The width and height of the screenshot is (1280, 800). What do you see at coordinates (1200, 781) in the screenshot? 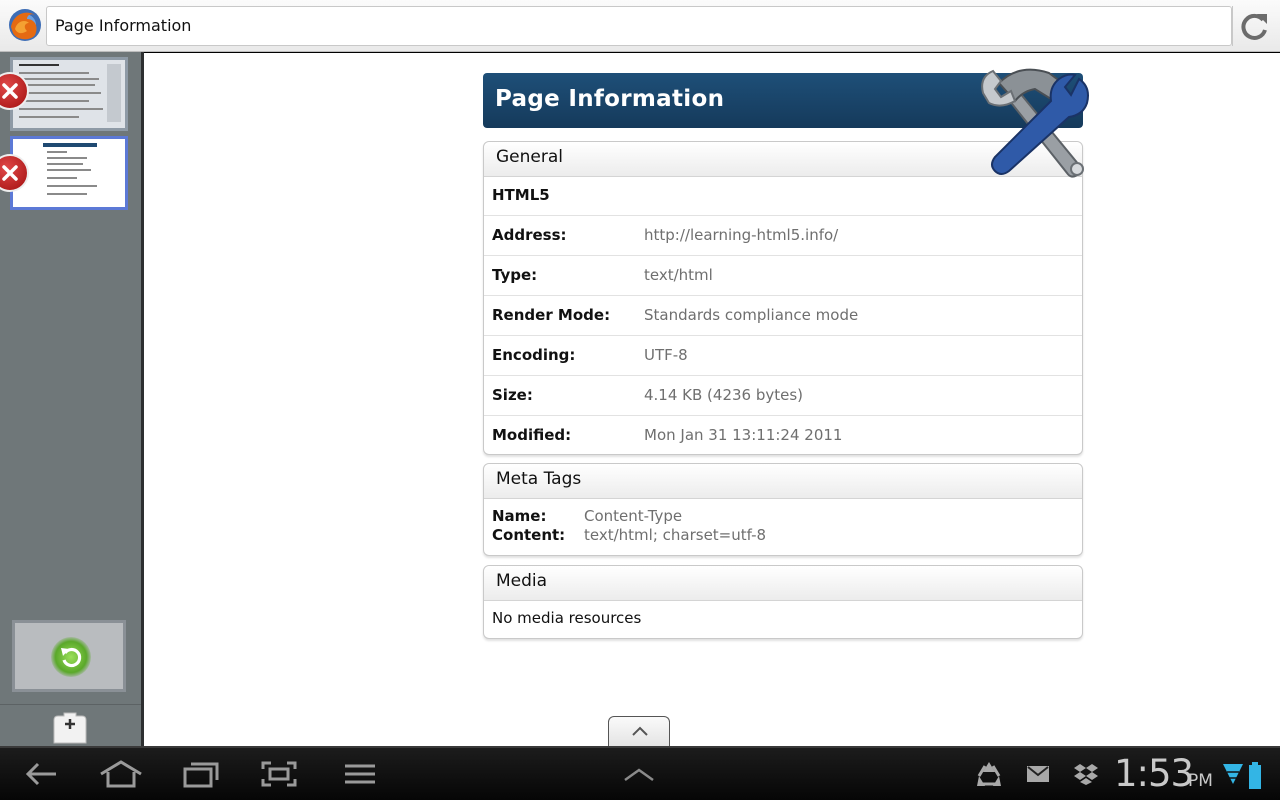
I see `clock-ampm: PM` at bounding box center [1200, 781].